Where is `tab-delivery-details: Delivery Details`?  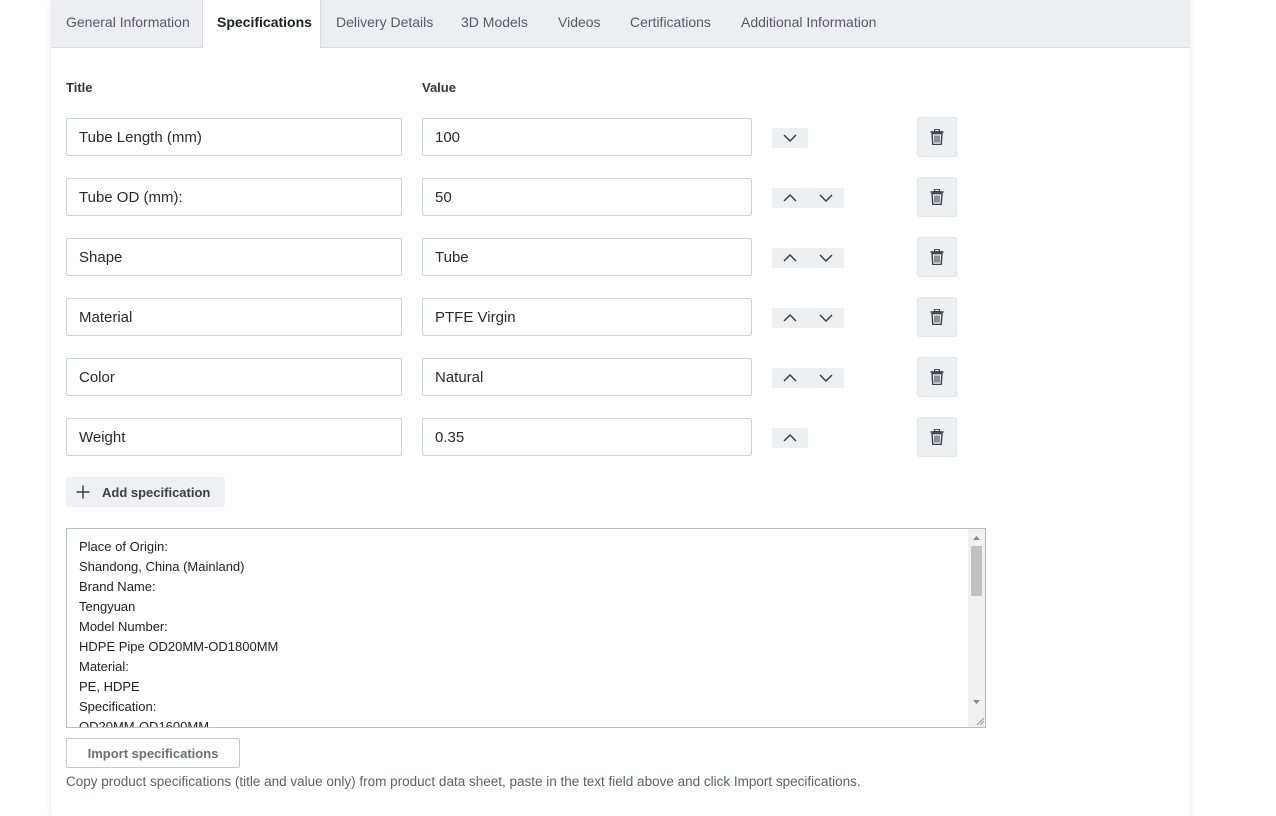
tab-delivery-details: Delivery Details is located at coordinates (384, 23).